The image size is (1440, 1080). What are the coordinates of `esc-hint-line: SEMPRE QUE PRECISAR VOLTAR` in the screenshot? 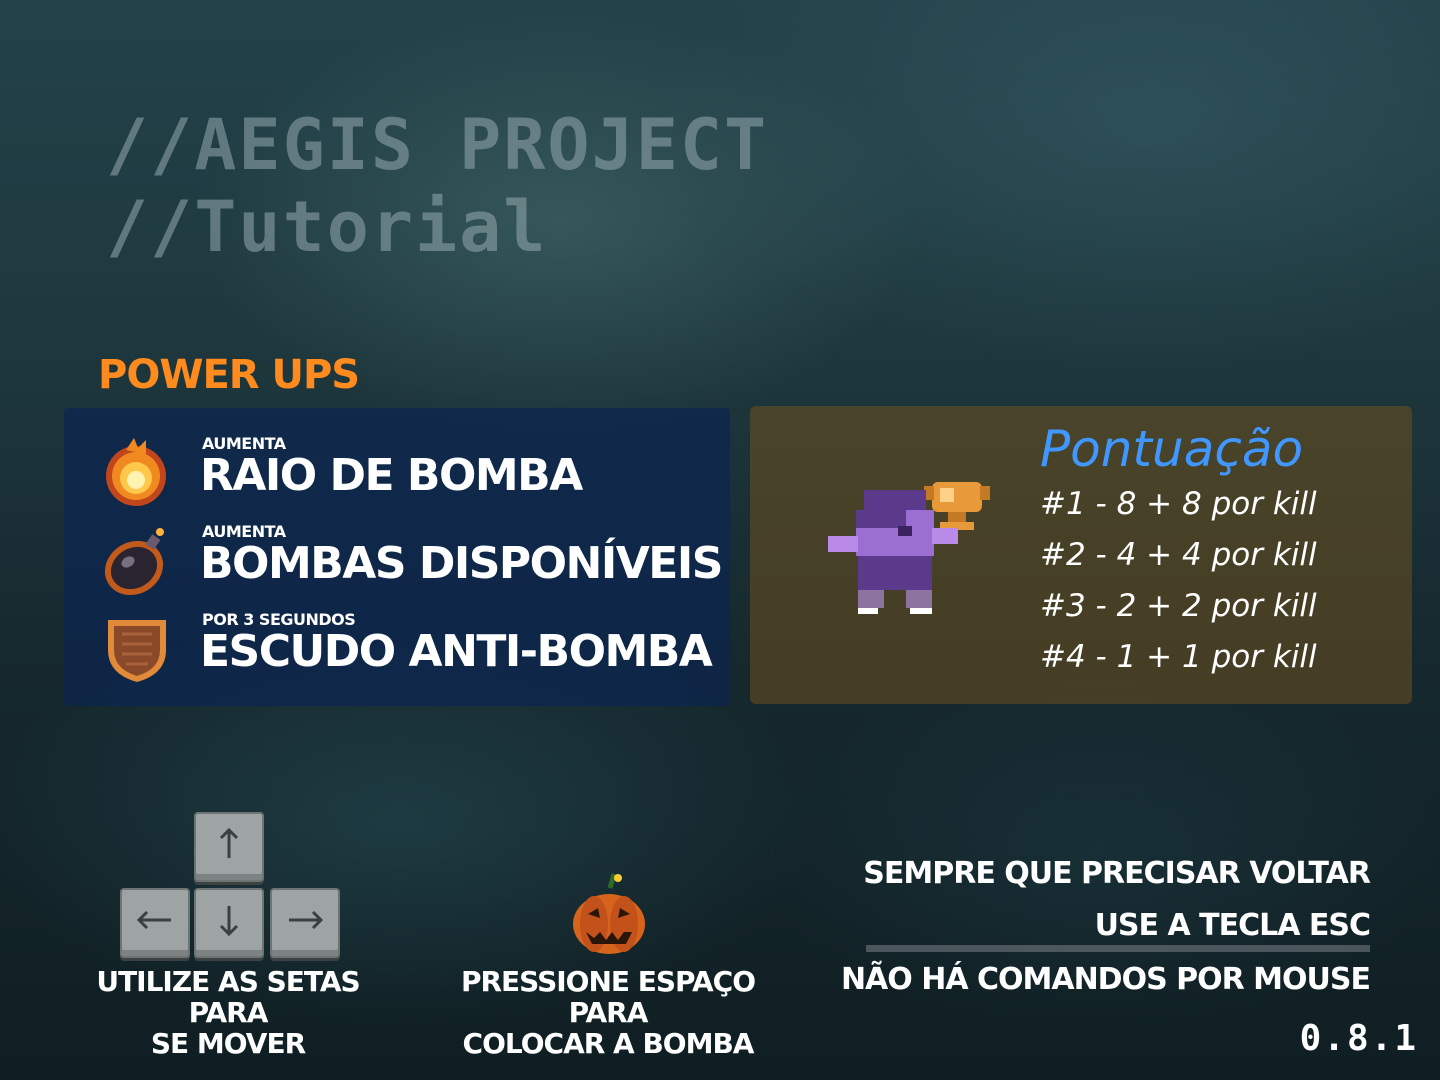 It's located at (1117, 873).